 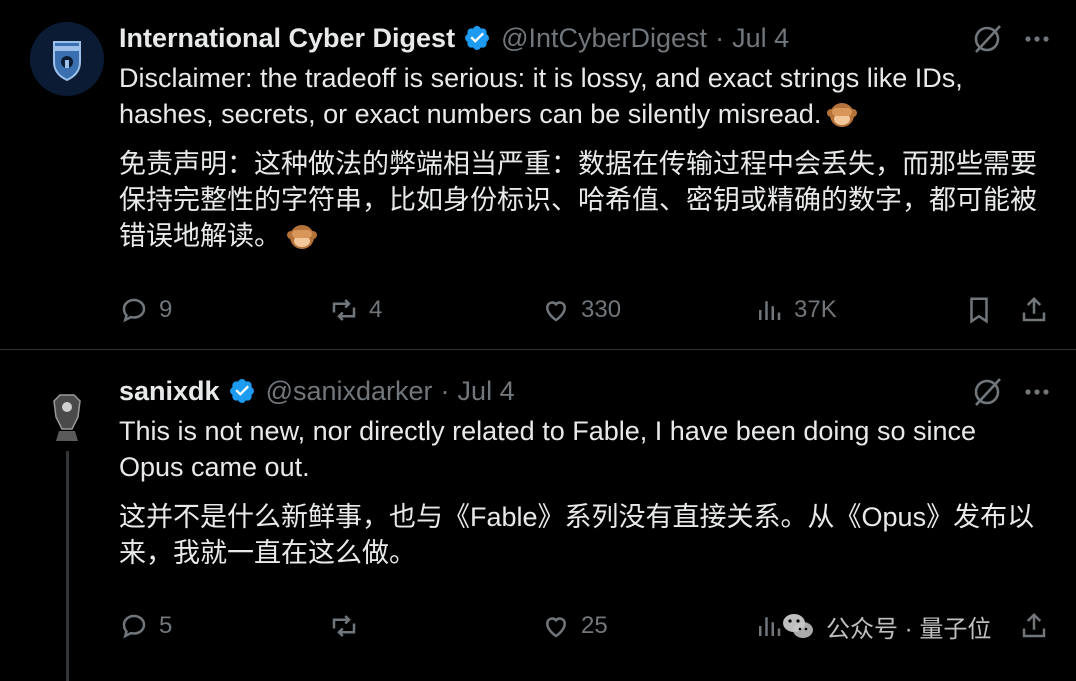 I want to click on display-name: International Cyber Digest, so click(x=287, y=38).